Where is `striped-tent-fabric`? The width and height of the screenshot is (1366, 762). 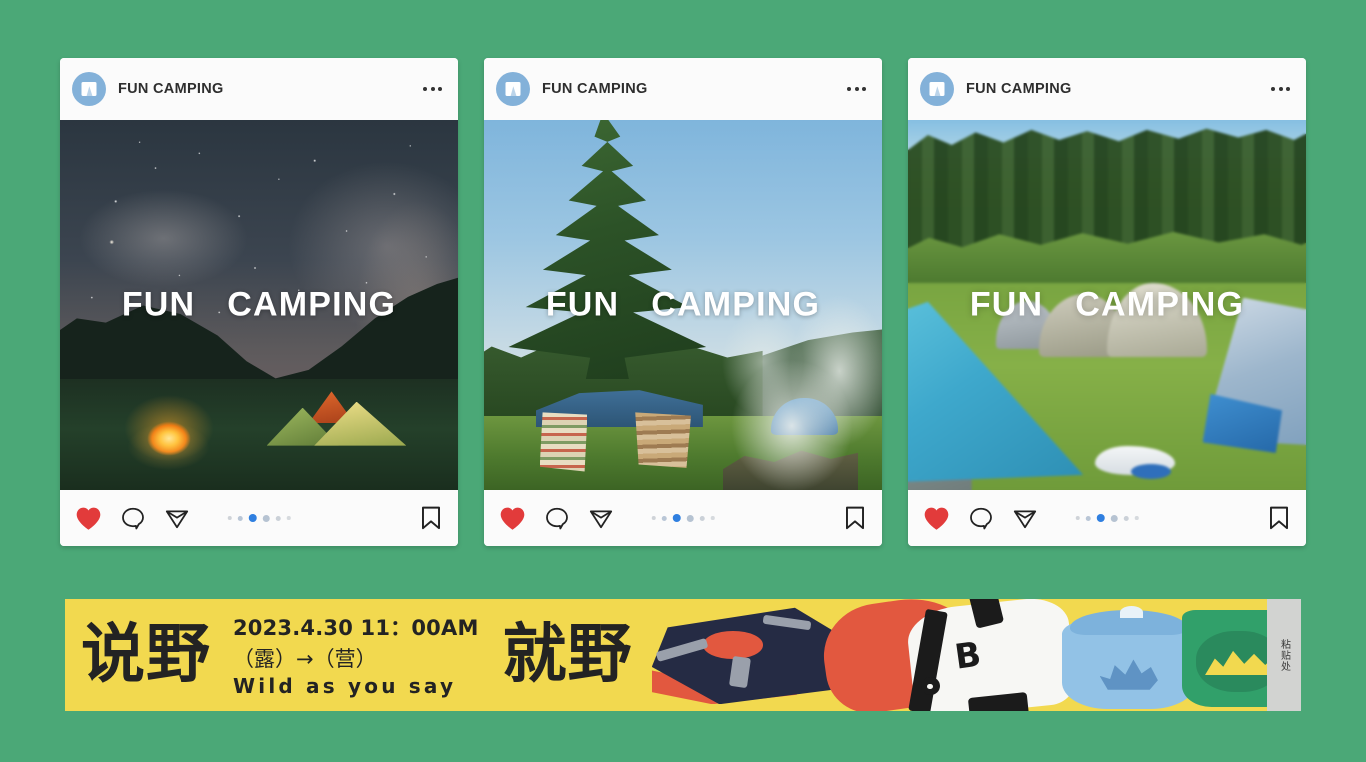
striped-tent-fabric is located at coordinates (563, 442).